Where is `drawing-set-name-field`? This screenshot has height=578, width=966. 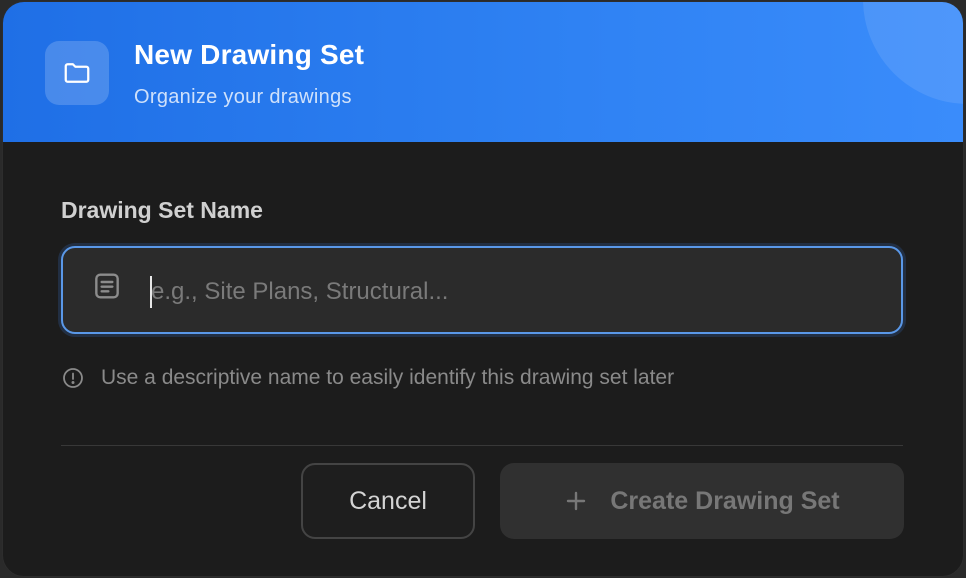
drawing-set-name-field is located at coordinates (482, 290).